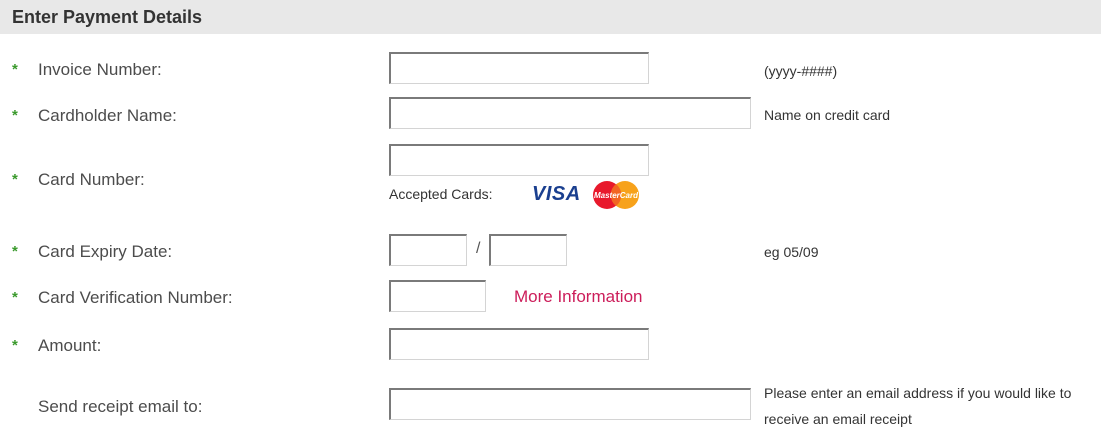 This screenshot has width=1111, height=432. I want to click on cardholder-name-hint: Name on credit card, so click(827, 115).